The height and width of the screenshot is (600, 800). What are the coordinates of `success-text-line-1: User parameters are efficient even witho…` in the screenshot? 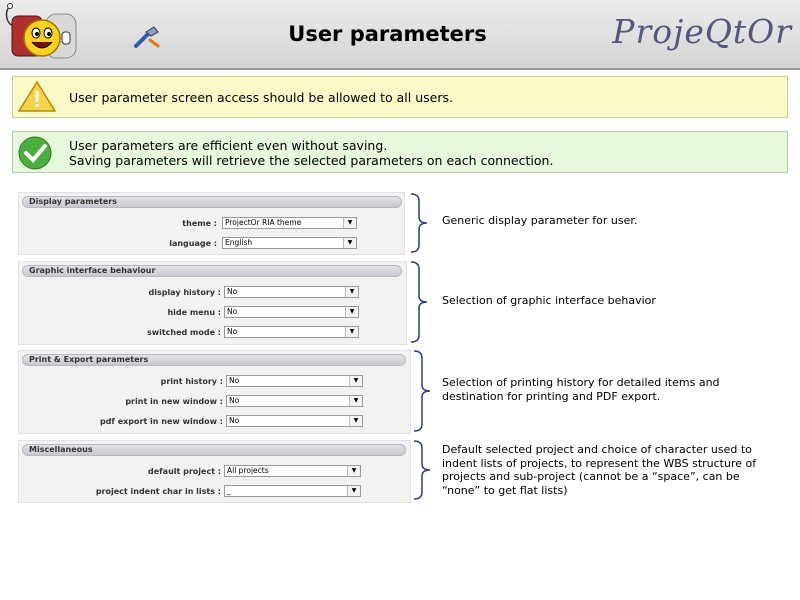 It's located at (228, 145).